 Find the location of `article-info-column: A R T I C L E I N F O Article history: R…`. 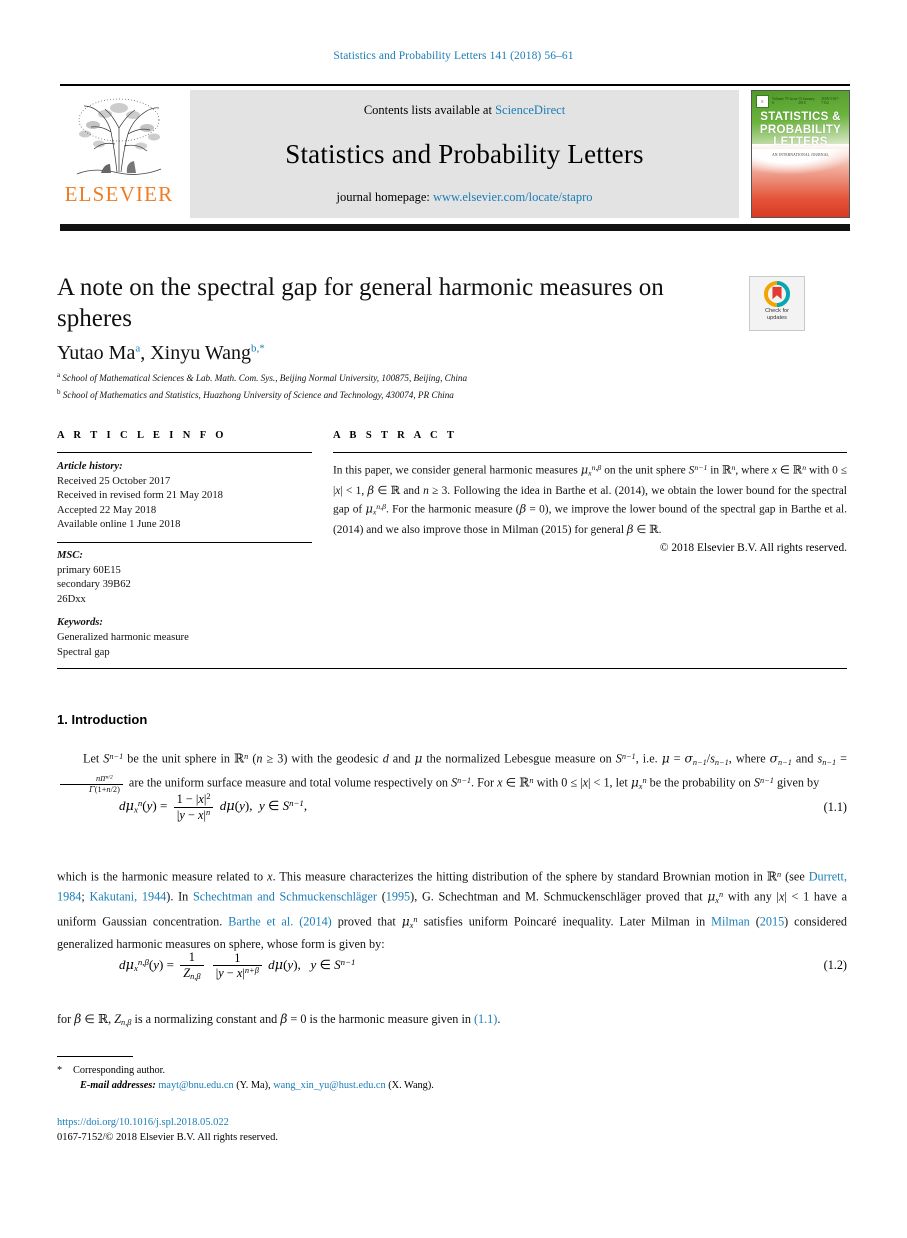

article-info-column: A R T I C L E I N F O Article history: R… is located at coordinates (184, 545).